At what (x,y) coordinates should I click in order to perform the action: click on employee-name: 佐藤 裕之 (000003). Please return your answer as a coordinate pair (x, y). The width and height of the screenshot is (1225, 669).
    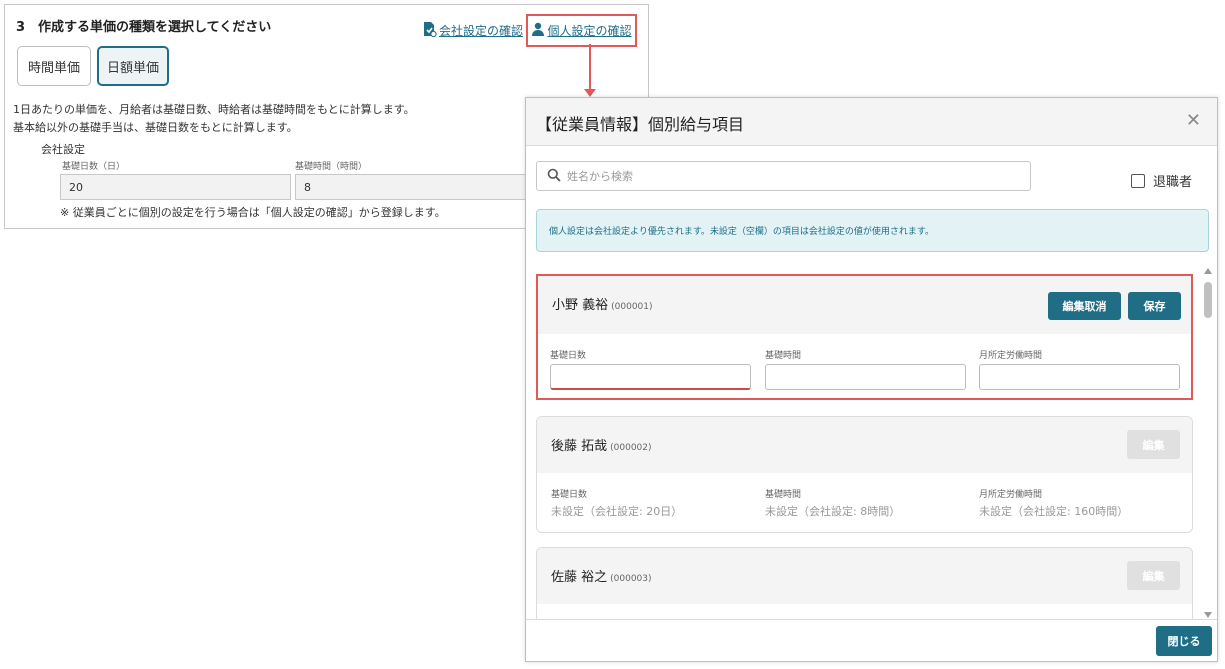
    Looking at the image, I should click on (601, 575).